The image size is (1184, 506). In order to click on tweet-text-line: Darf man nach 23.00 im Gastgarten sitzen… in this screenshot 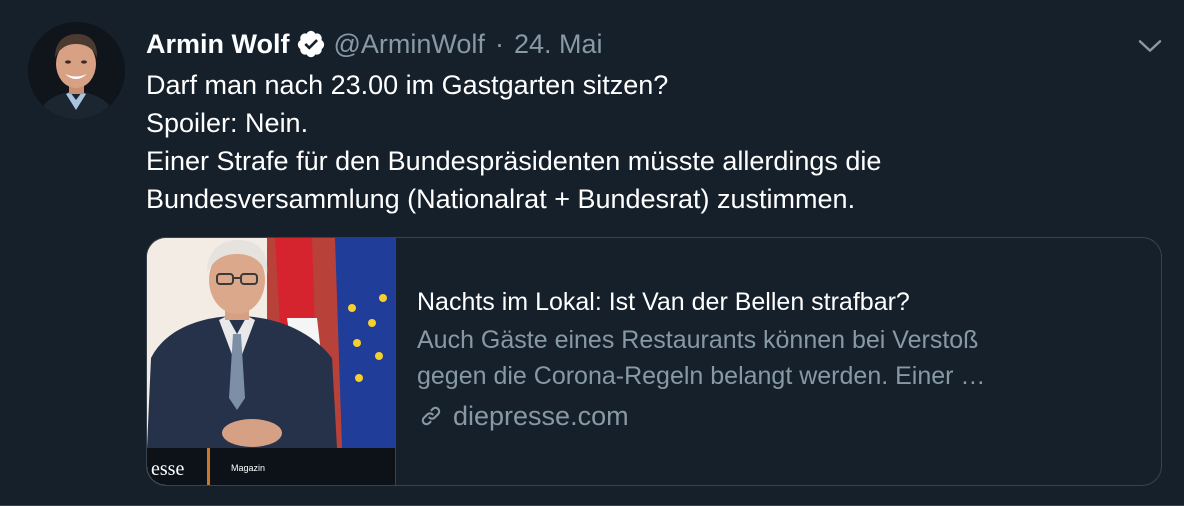, I will do `click(407, 85)`.